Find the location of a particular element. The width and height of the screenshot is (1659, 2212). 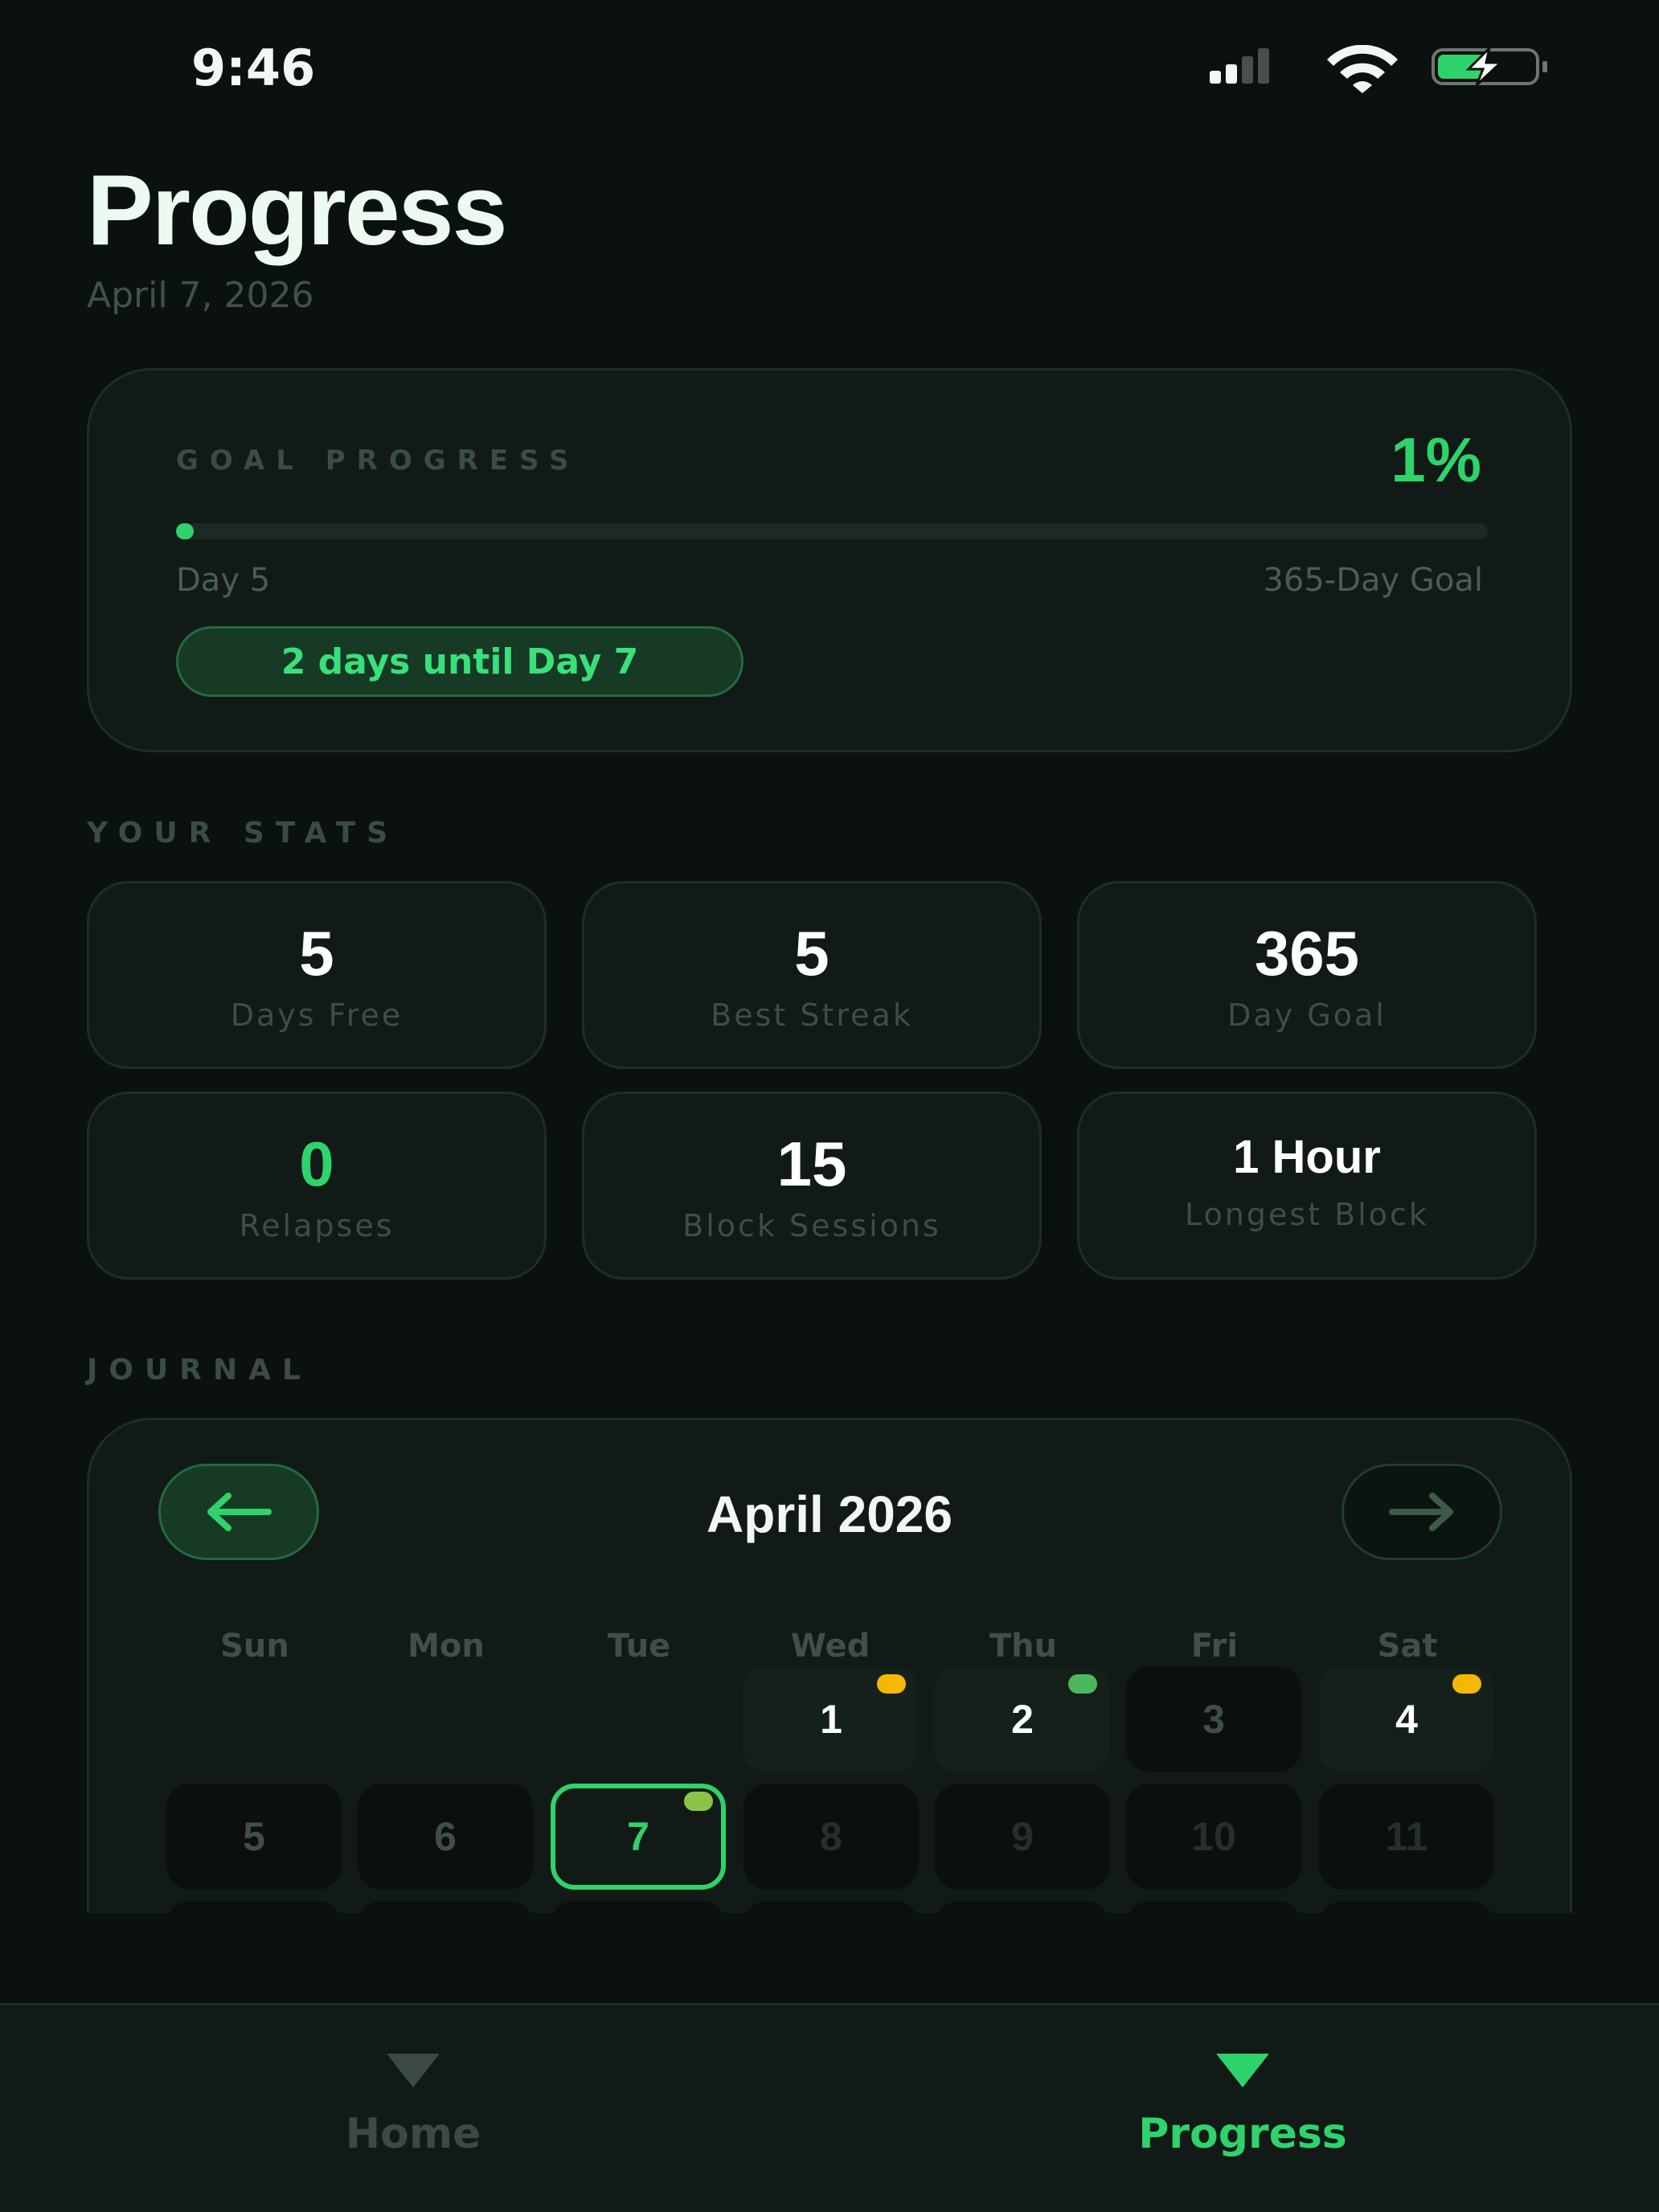

weekday-sun: Sun is located at coordinates (254, 1646).